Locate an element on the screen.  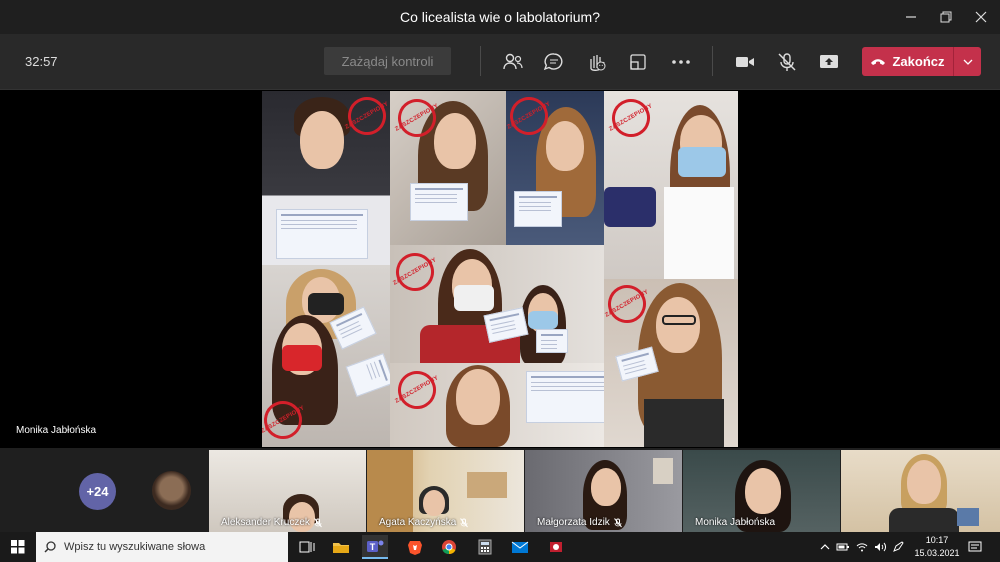
participant-label: Monika Jabłońska is located at coordinates (735, 522).